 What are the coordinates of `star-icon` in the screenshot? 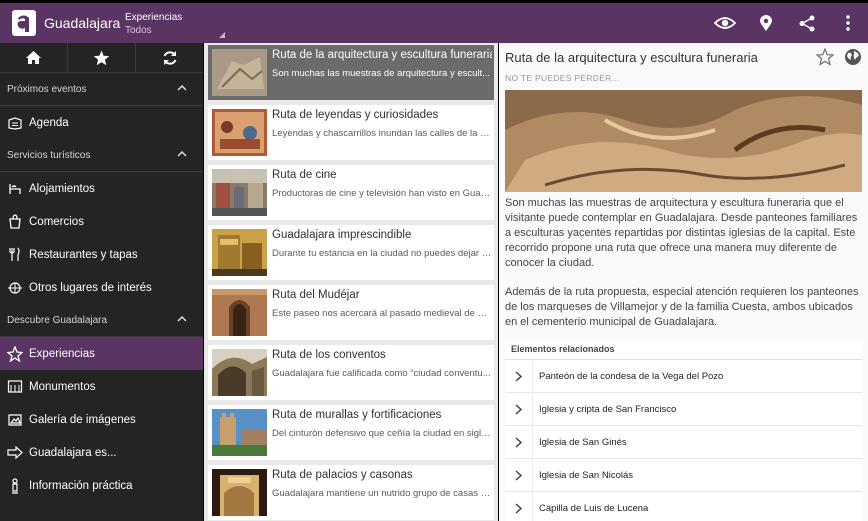 It's located at (101, 57).